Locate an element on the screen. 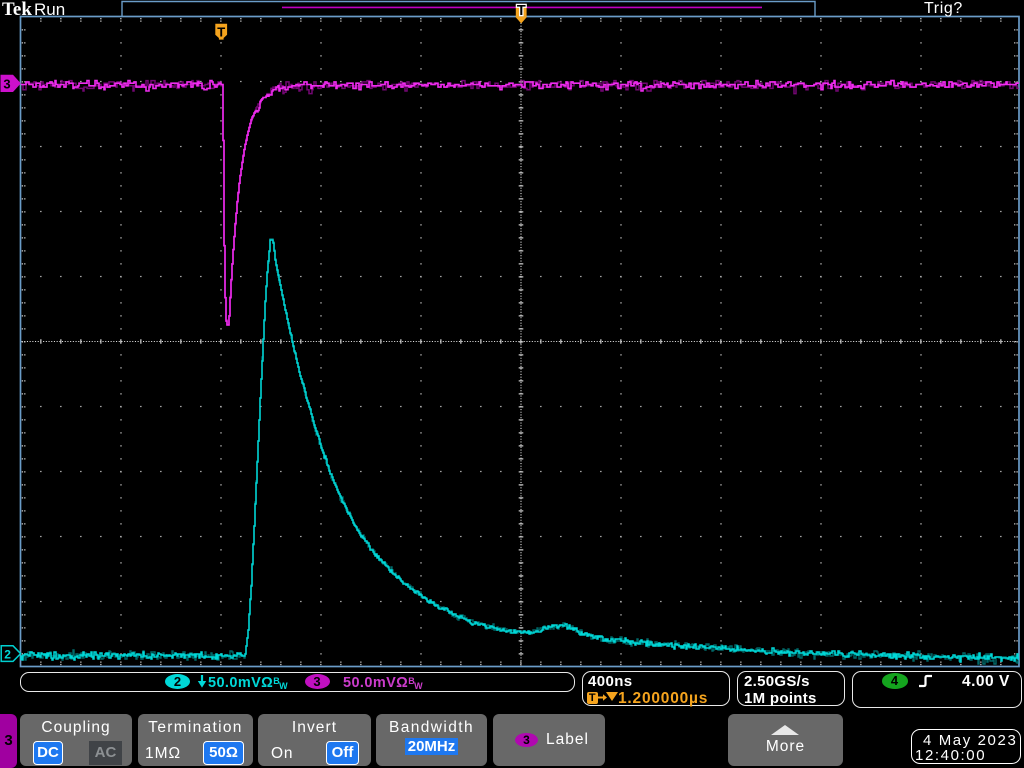 Image resolution: width=1024 pixels, height=768 pixels. svg-text: 2 is located at coordinates (7, 655).